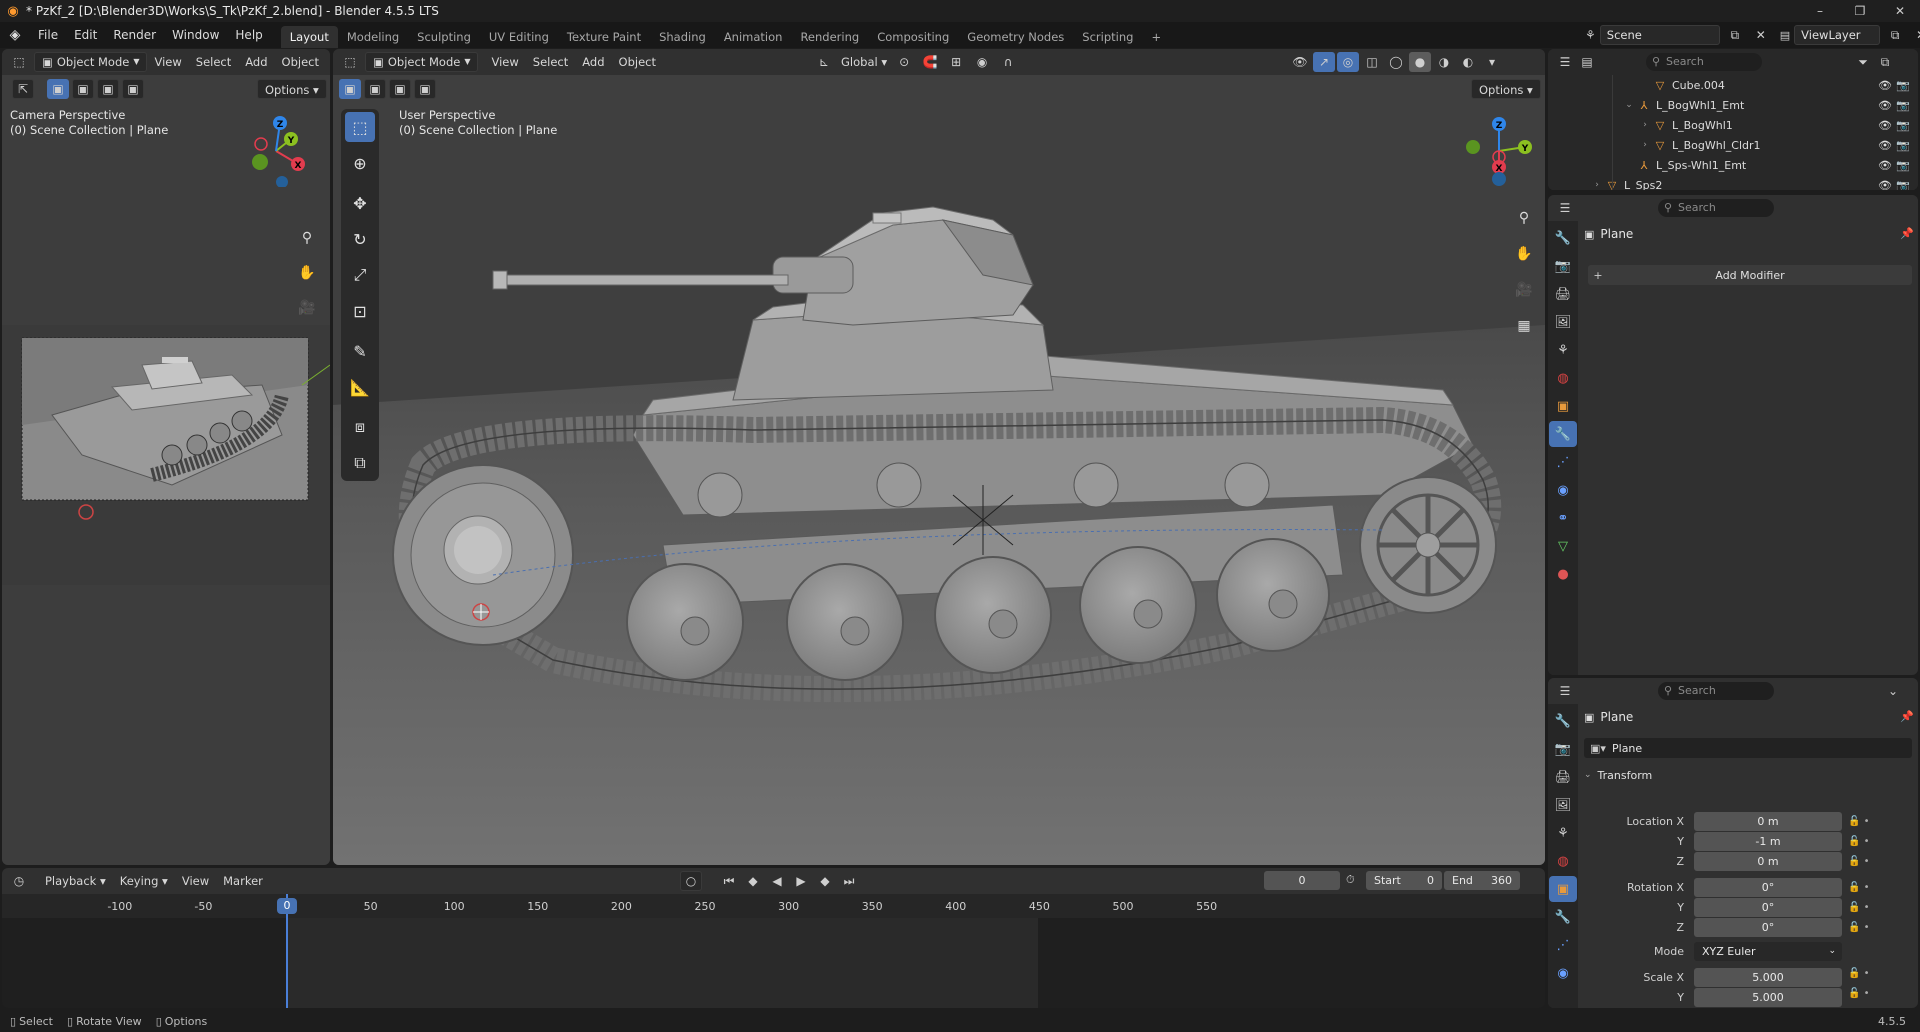  Describe the element at coordinates (825, 881) in the screenshot. I see `next-keyframe-icon: ◆` at that location.